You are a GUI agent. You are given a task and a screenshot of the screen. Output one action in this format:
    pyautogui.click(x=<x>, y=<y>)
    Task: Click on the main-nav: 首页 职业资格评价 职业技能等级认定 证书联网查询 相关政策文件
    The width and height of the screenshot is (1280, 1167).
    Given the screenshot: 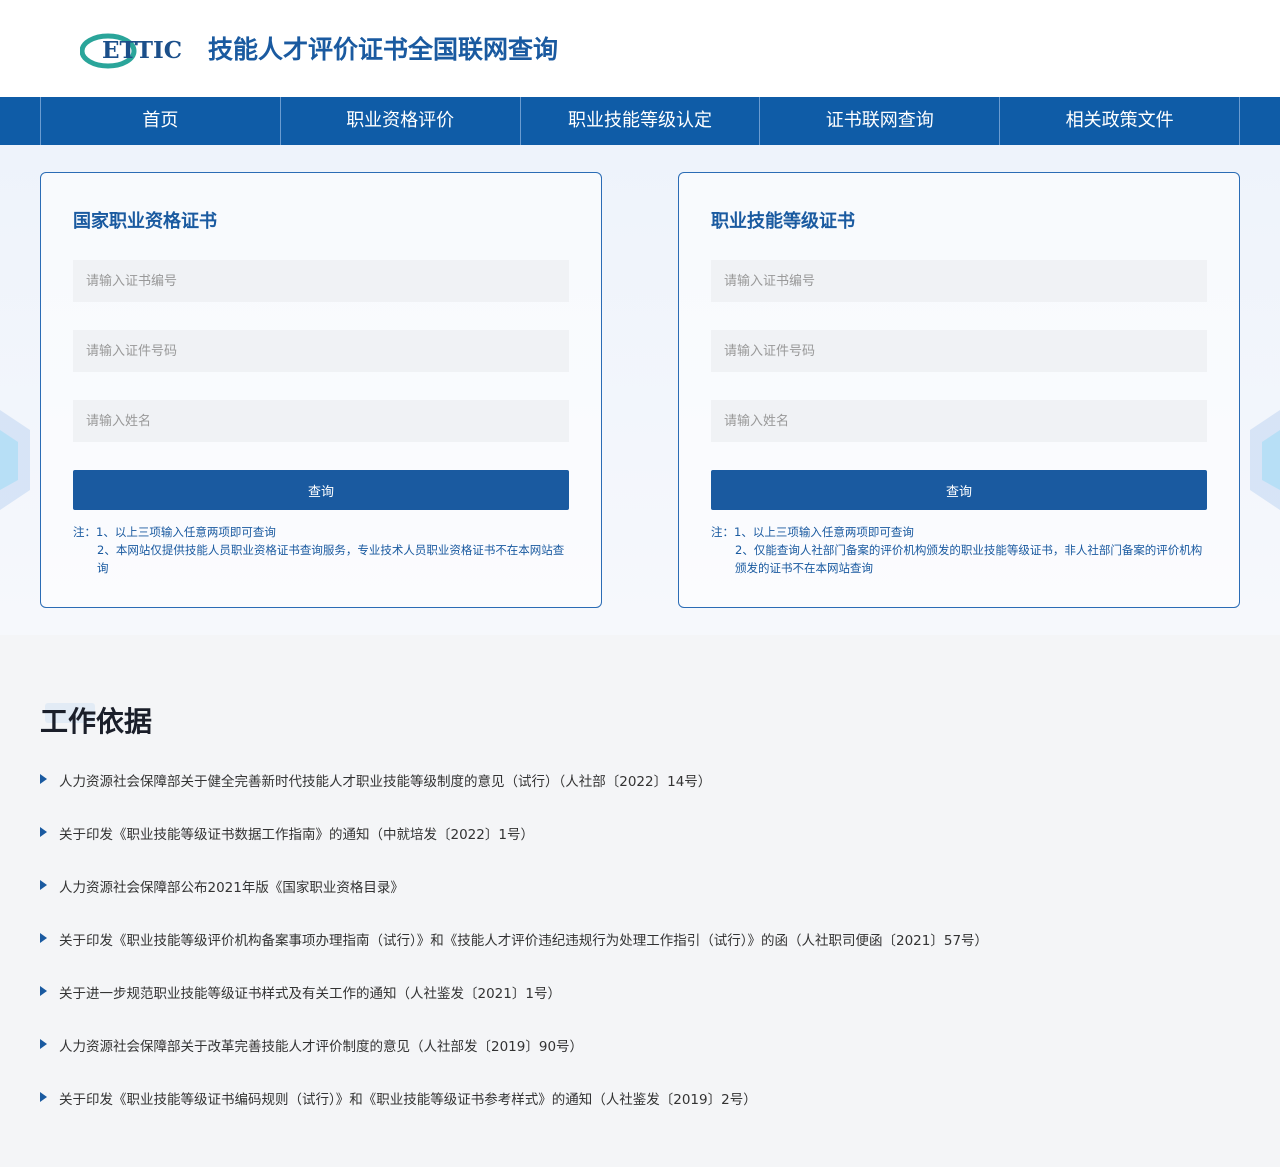 What is the action you would take?
    pyautogui.click(x=640, y=121)
    